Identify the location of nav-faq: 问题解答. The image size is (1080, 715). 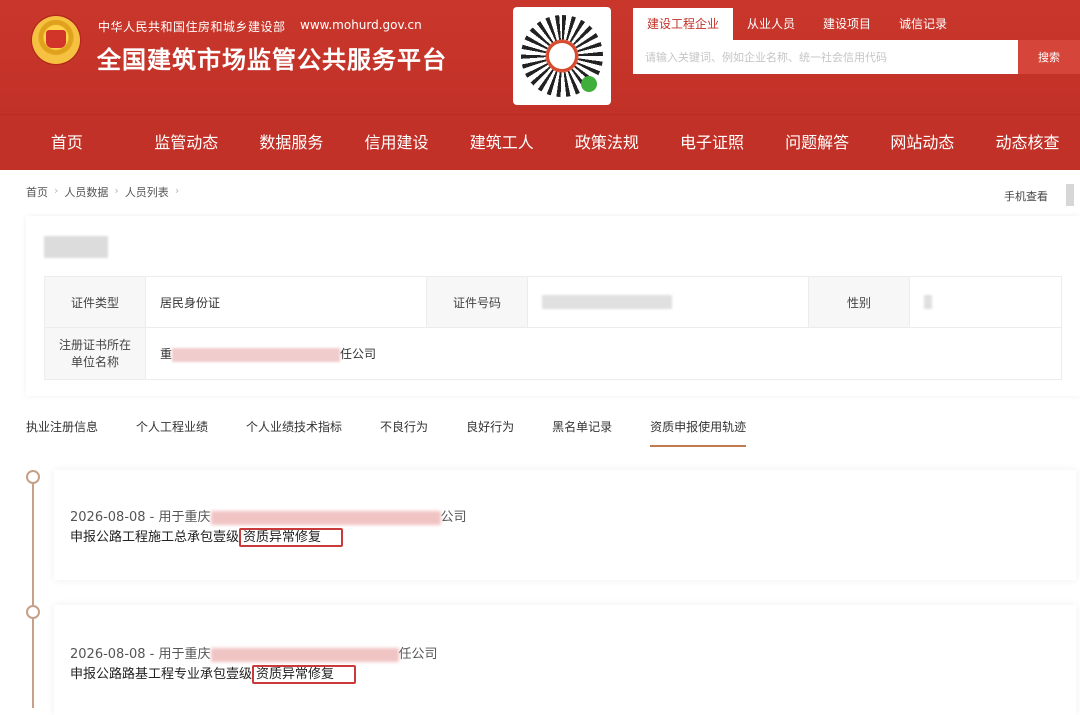
(817, 142).